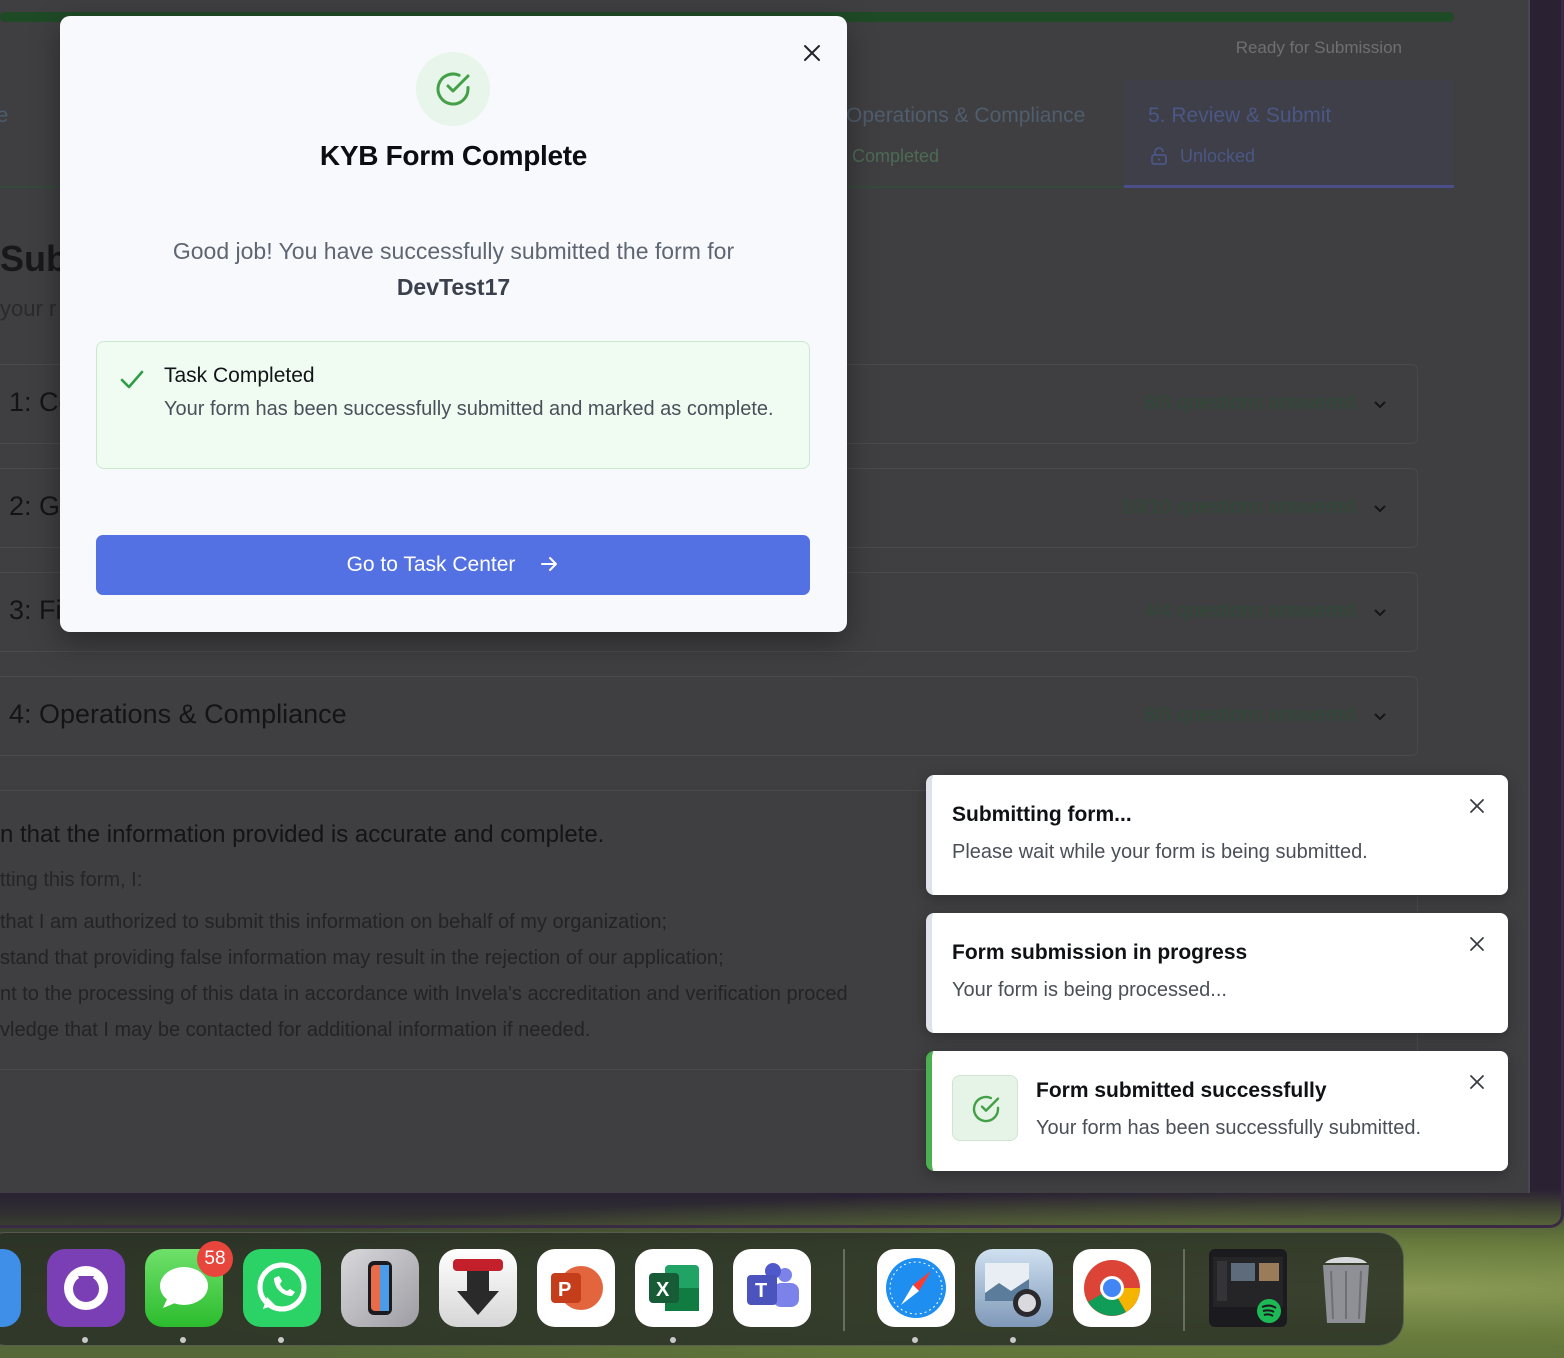  I want to click on section-title: 4: Operations & Compliance, so click(178, 714).